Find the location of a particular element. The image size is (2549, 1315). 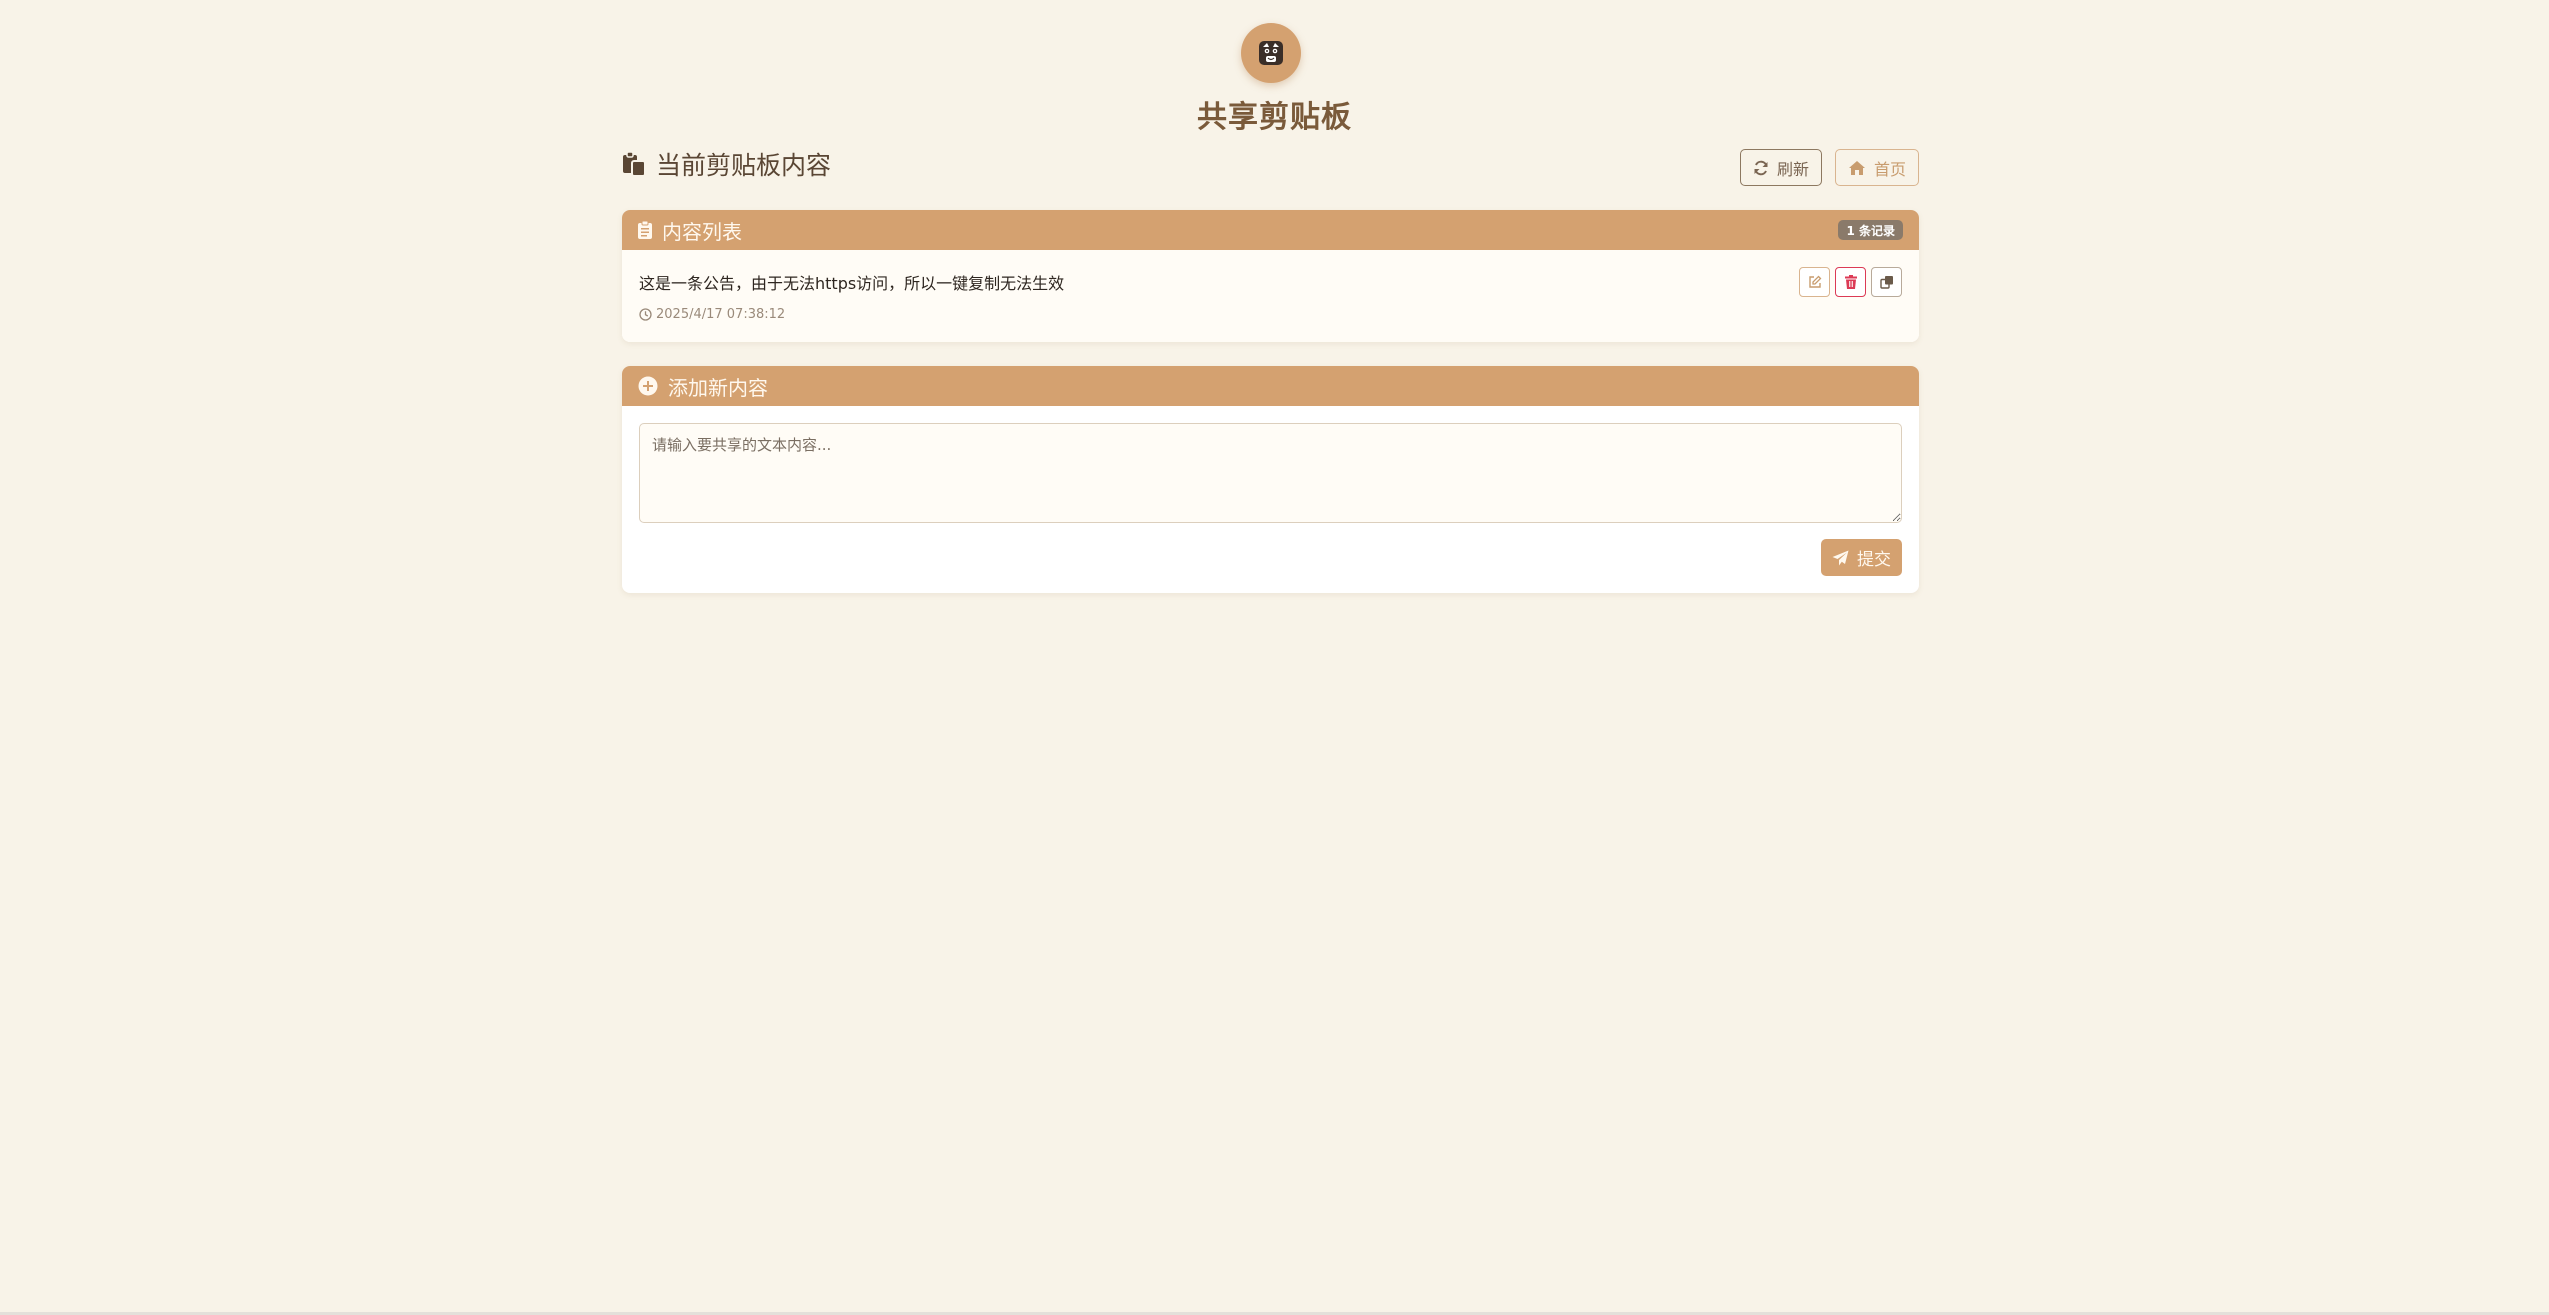

item-text: 这是一条公告，由于无法https访问，所以一键复制无法生效 is located at coordinates (852, 283).